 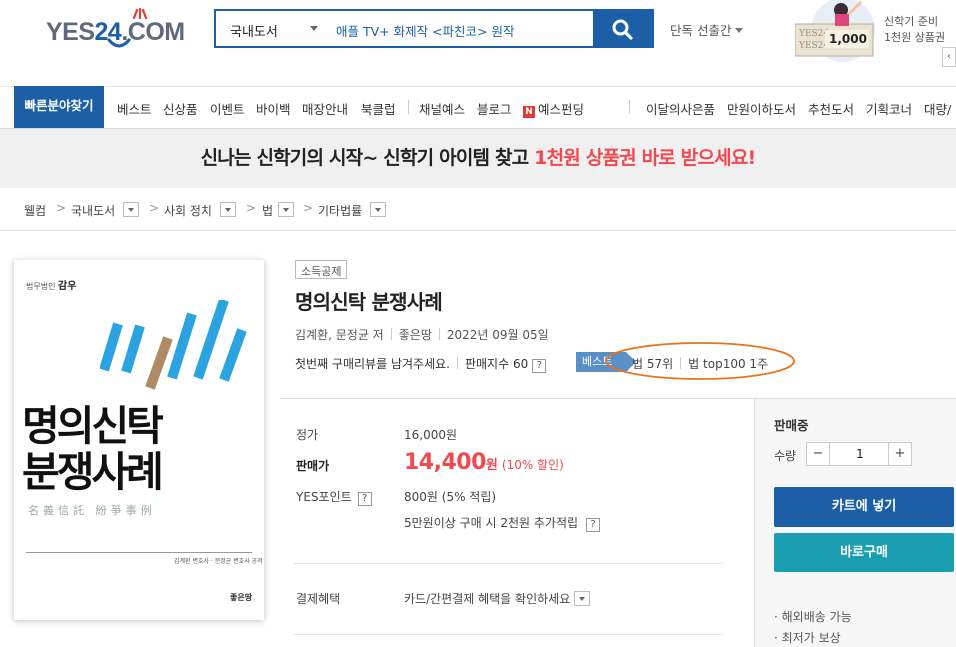 I want to click on search-bar: 국내도서 애플 TV+ 화제작 <파친코> 원작, so click(x=434, y=28).